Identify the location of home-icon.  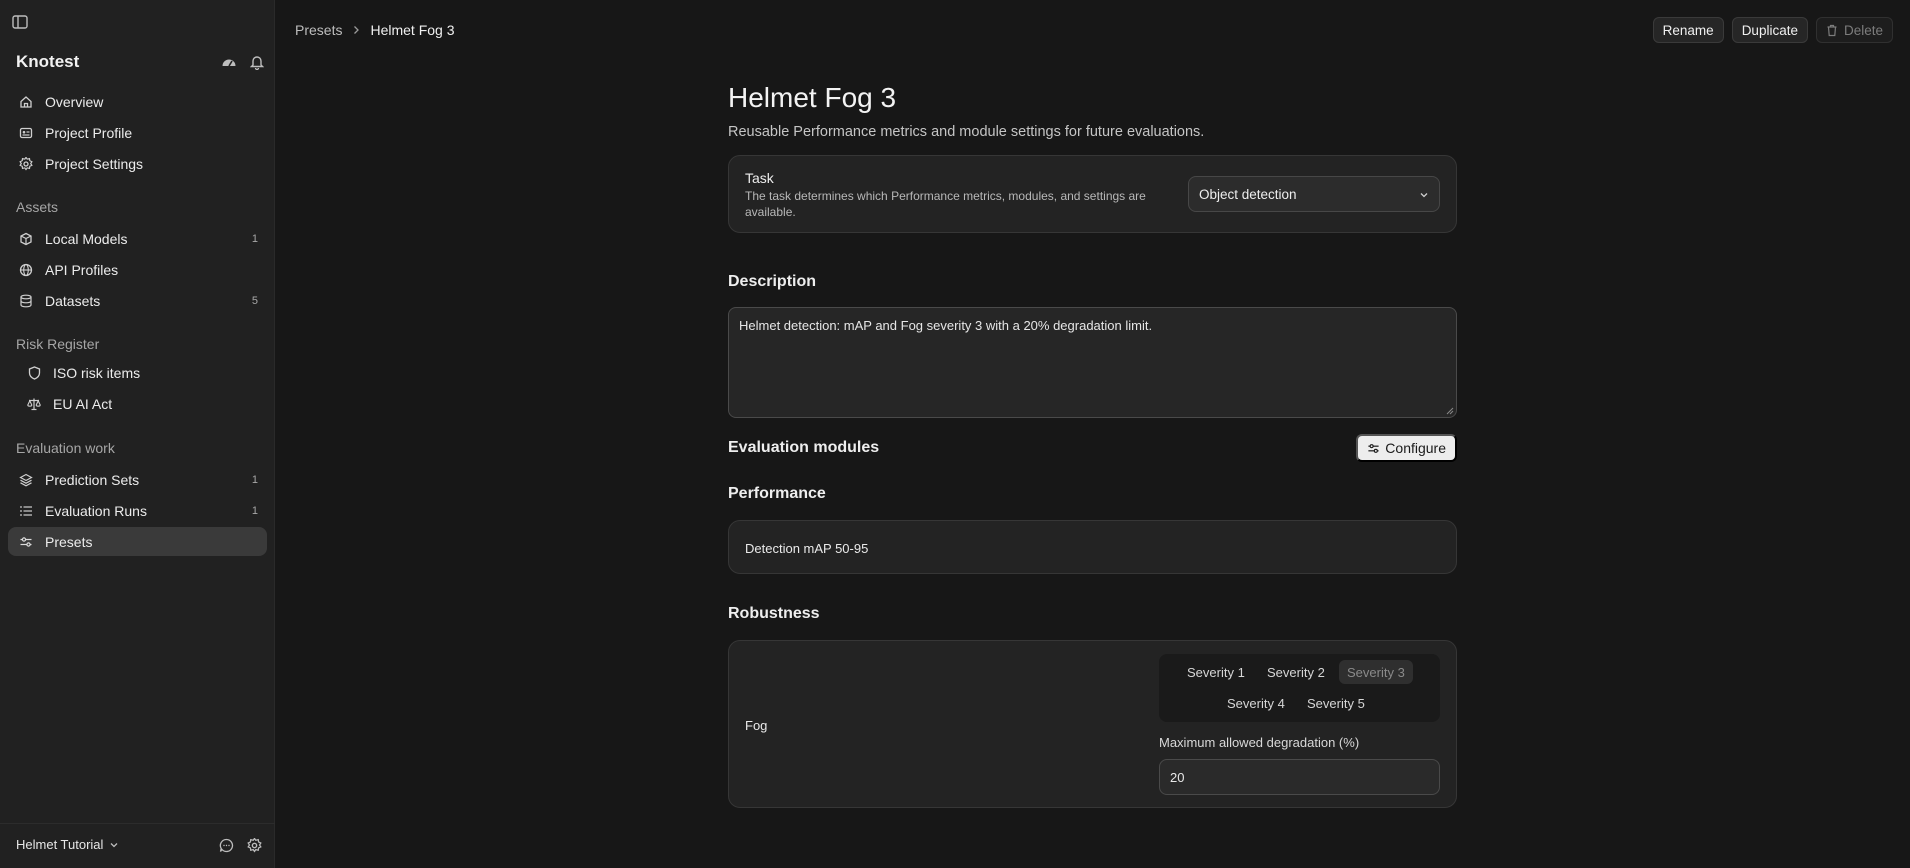
(26, 102).